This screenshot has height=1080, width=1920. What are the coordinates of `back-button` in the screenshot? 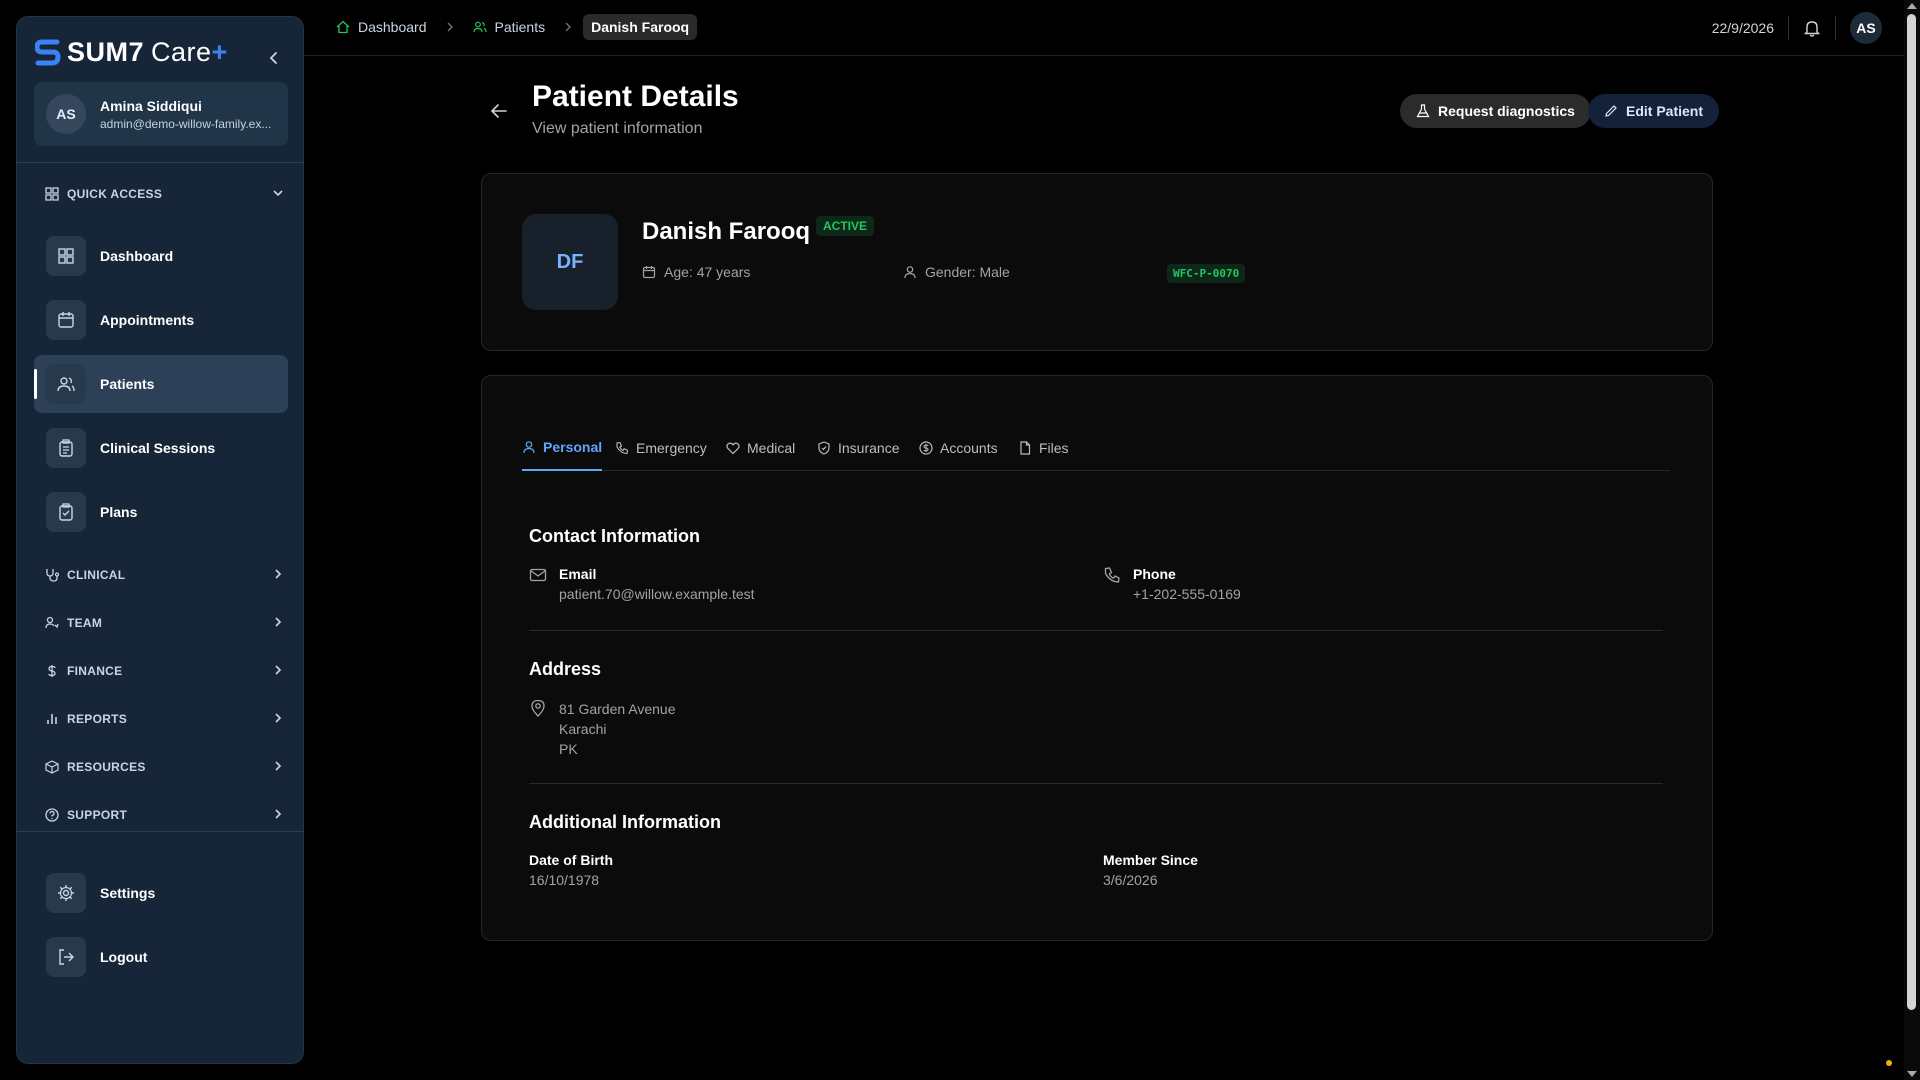 It's located at (499, 111).